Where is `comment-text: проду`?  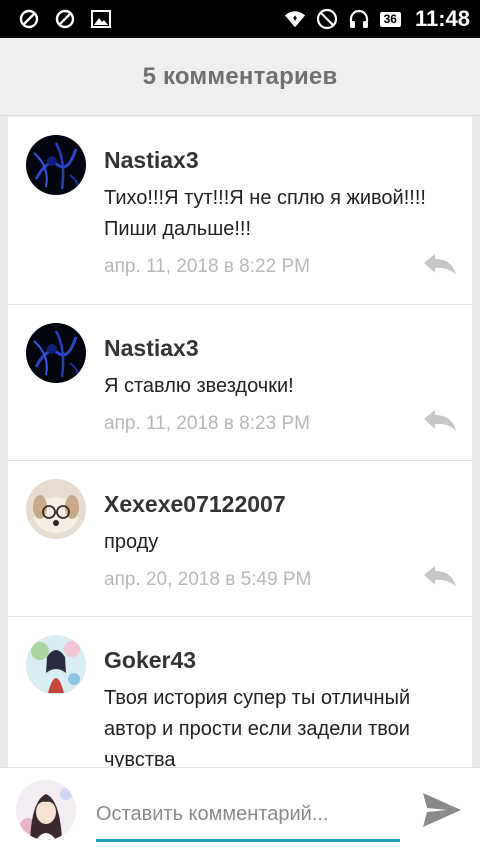 comment-text: проду is located at coordinates (131, 542).